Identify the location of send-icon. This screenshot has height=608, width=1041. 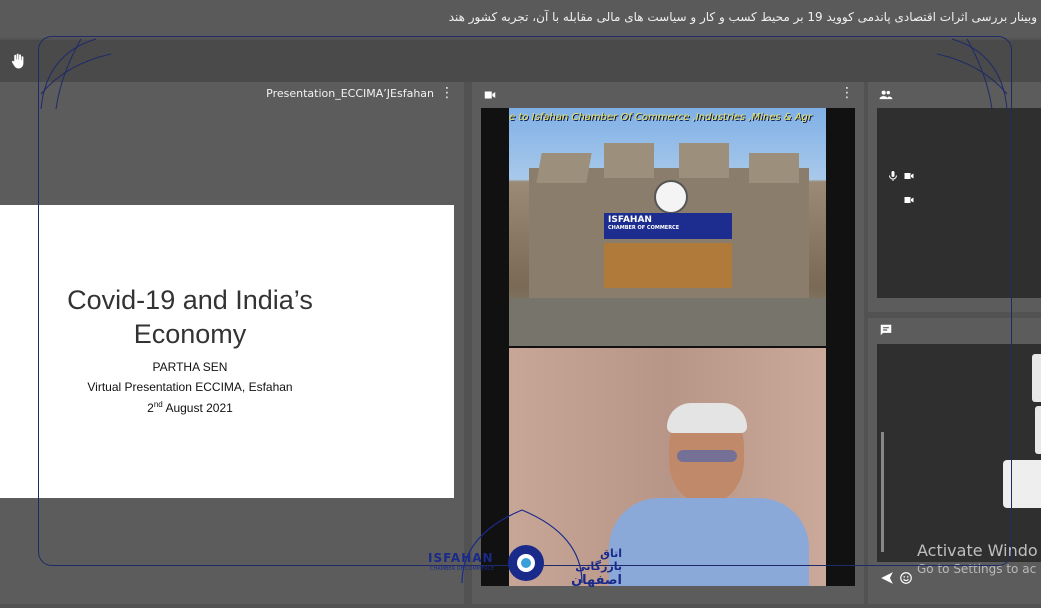
(887, 578).